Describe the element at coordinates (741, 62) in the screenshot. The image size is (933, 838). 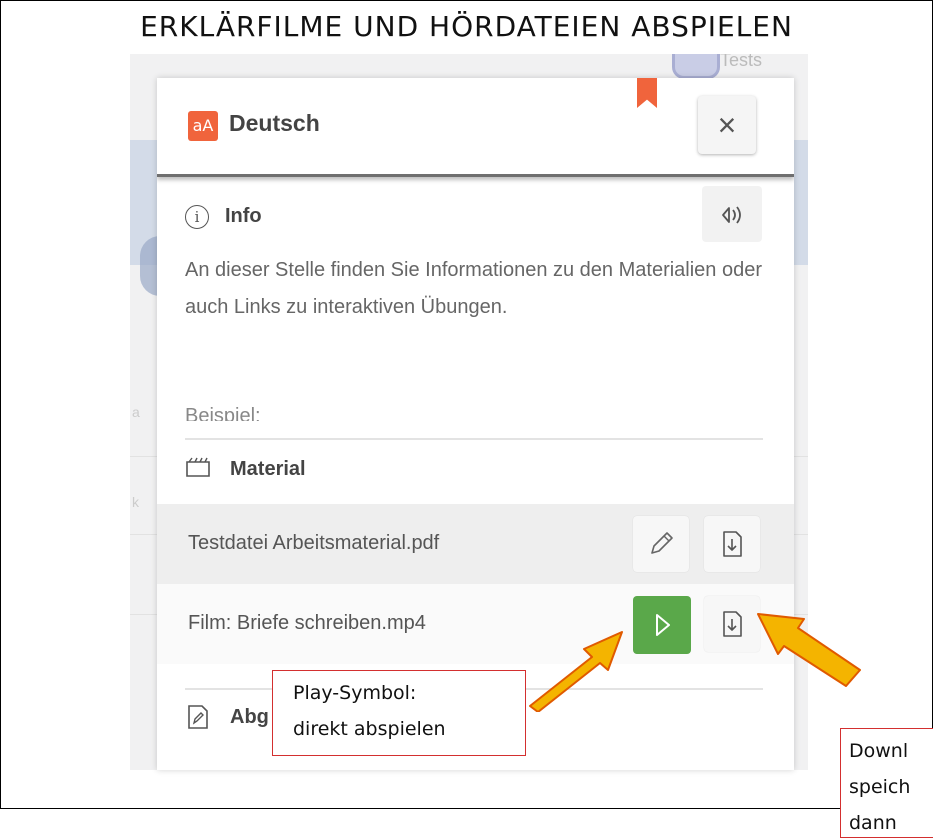
I see `background-top-label: Tests` at that location.